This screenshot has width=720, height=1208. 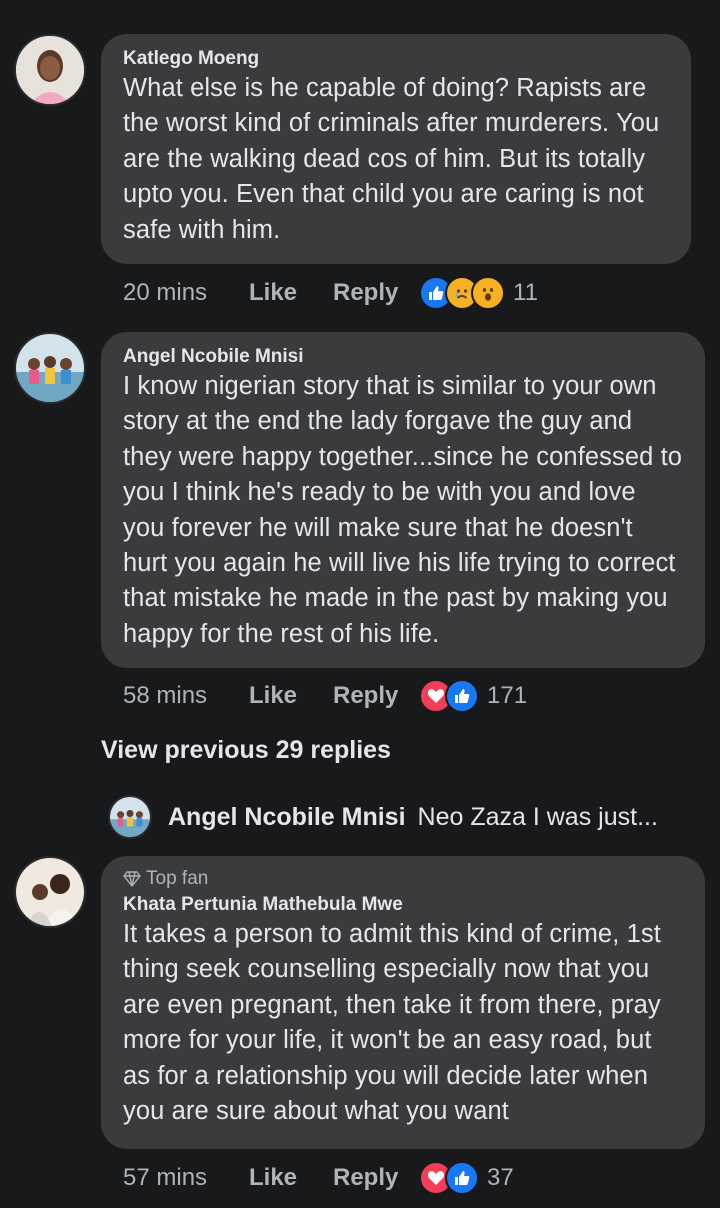 What do you see at coordinates (186, 293) in the screenshot?
I see `comment-time: 20 mins` at bounding box center [186, 293].